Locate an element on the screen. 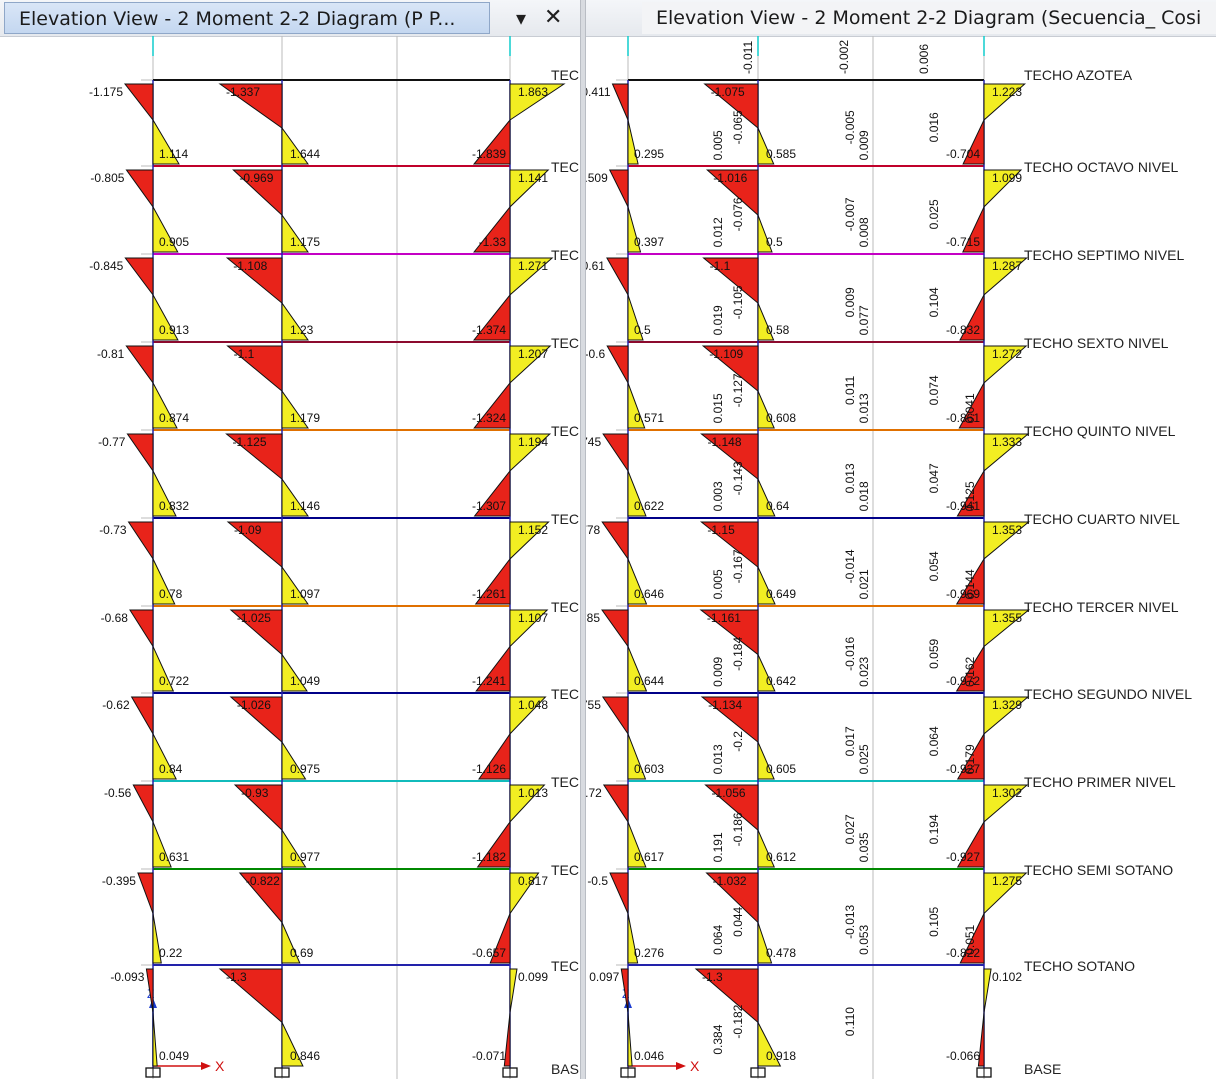  moment-value-label: 0.617 is located at coordinates (649, 857).